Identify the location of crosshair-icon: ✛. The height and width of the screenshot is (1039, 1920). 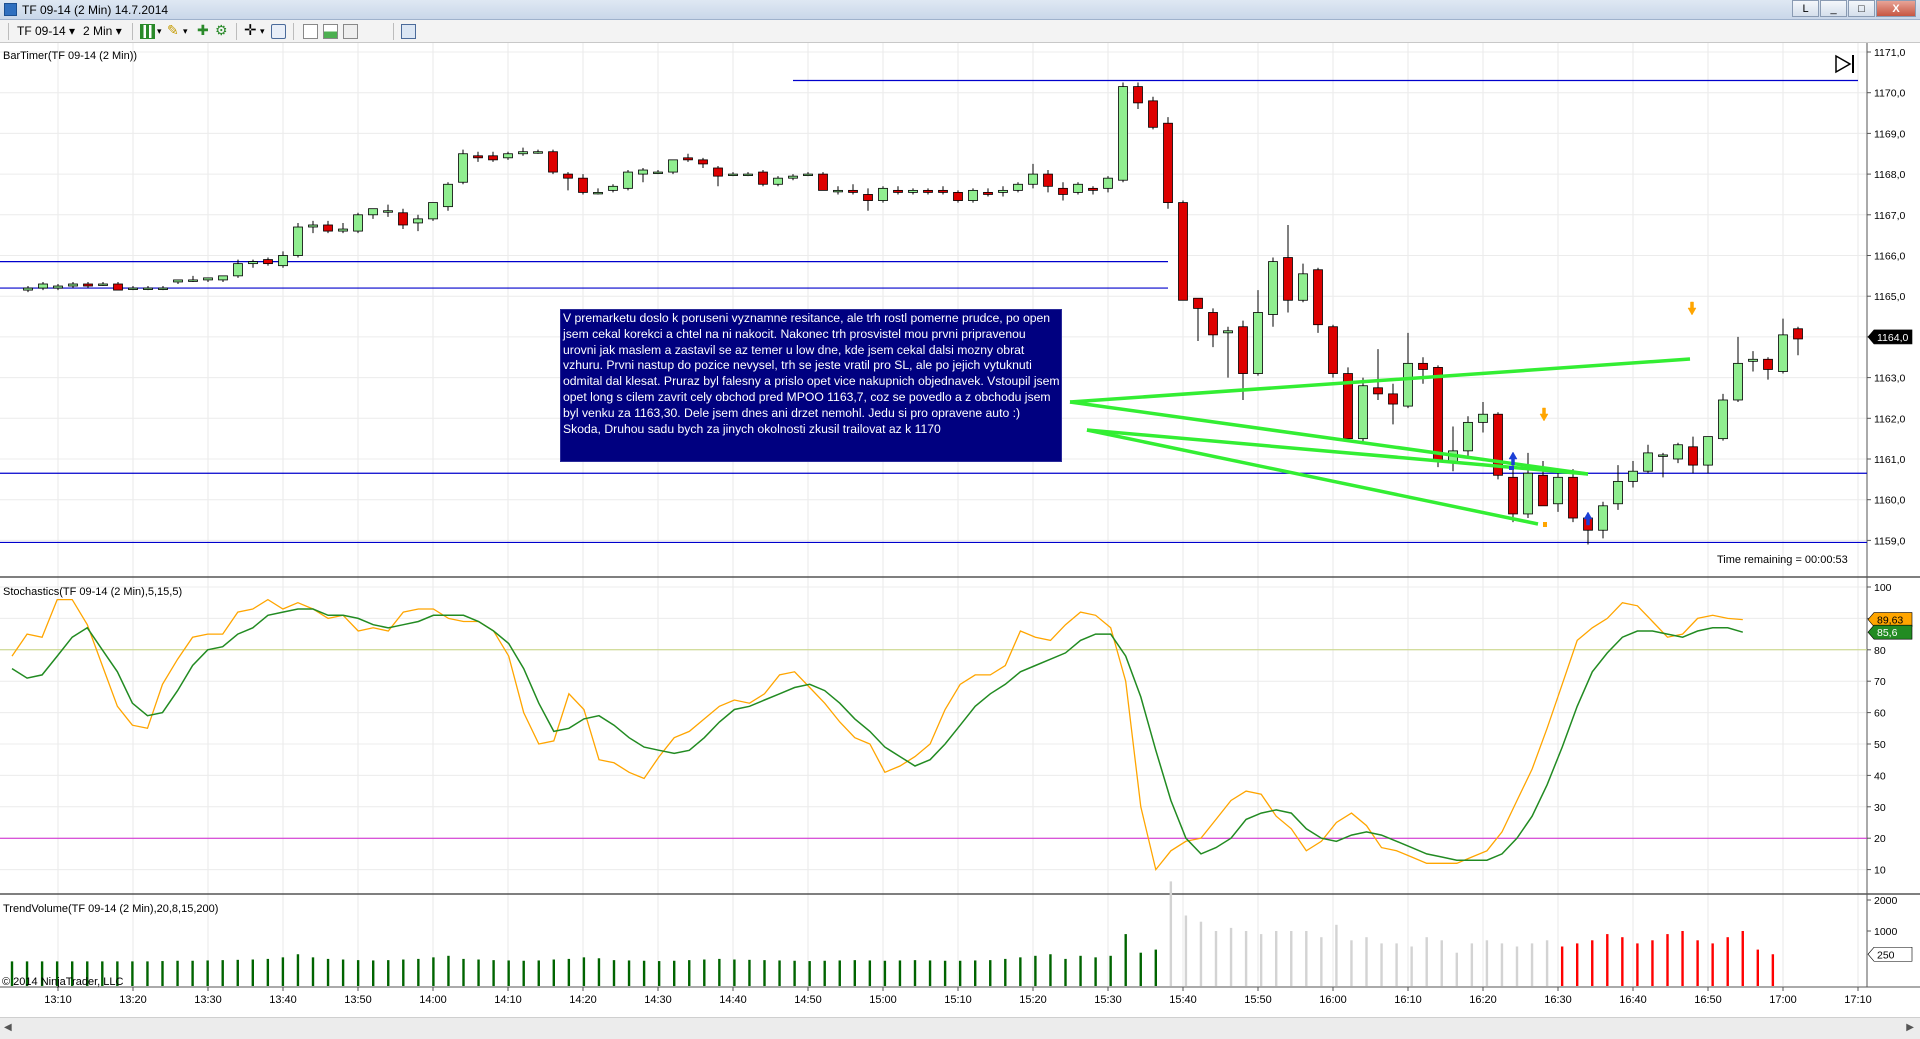
(251, 30).